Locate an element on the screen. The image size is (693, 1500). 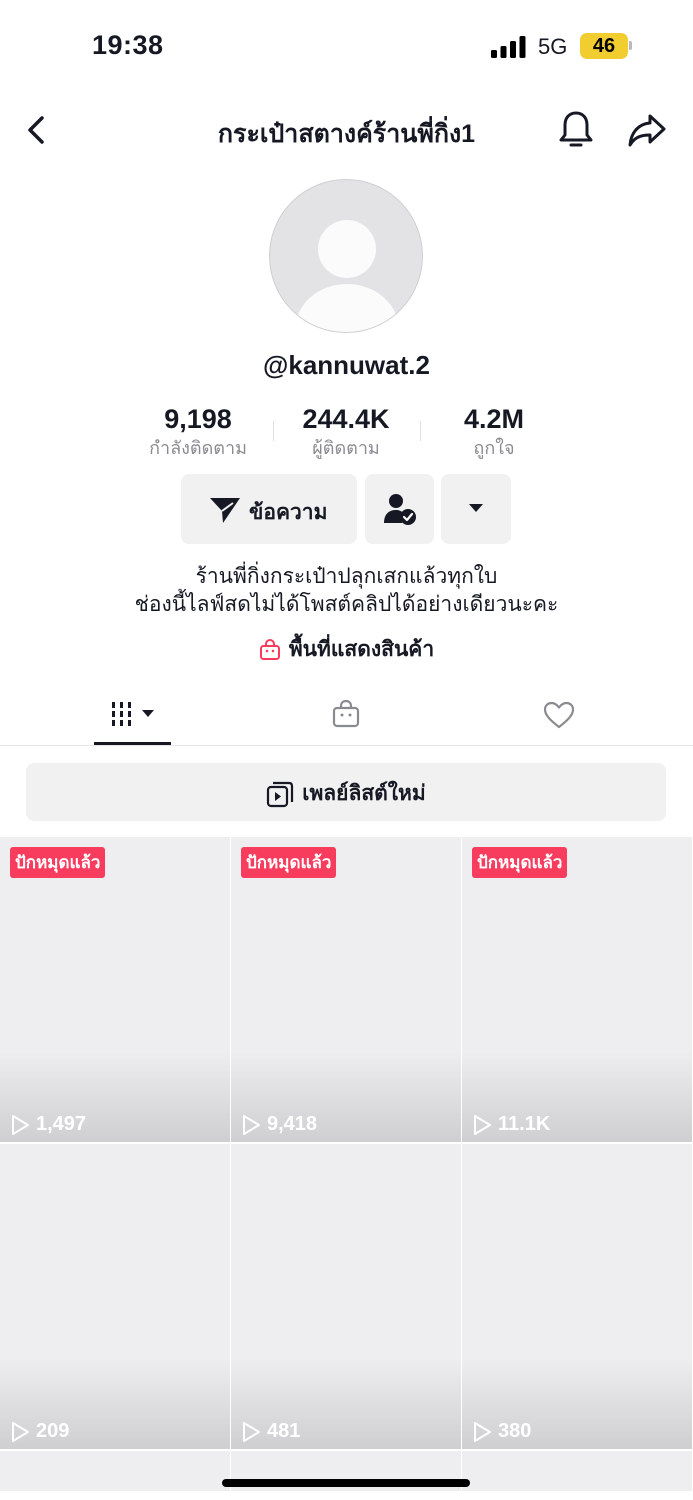
battery-icon: 46 is located at coordinates (604, 46).